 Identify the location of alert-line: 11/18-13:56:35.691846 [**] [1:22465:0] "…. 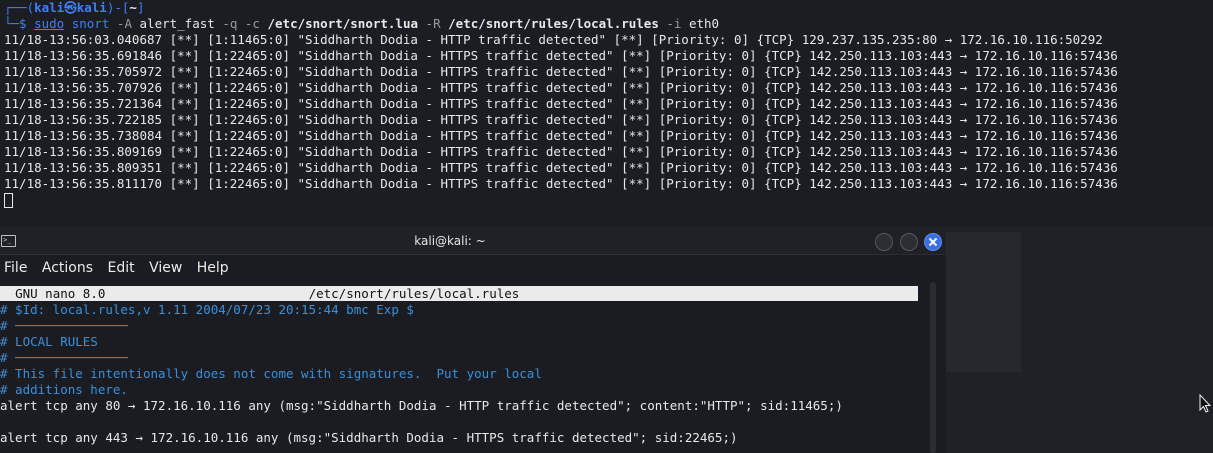
(561, 55).